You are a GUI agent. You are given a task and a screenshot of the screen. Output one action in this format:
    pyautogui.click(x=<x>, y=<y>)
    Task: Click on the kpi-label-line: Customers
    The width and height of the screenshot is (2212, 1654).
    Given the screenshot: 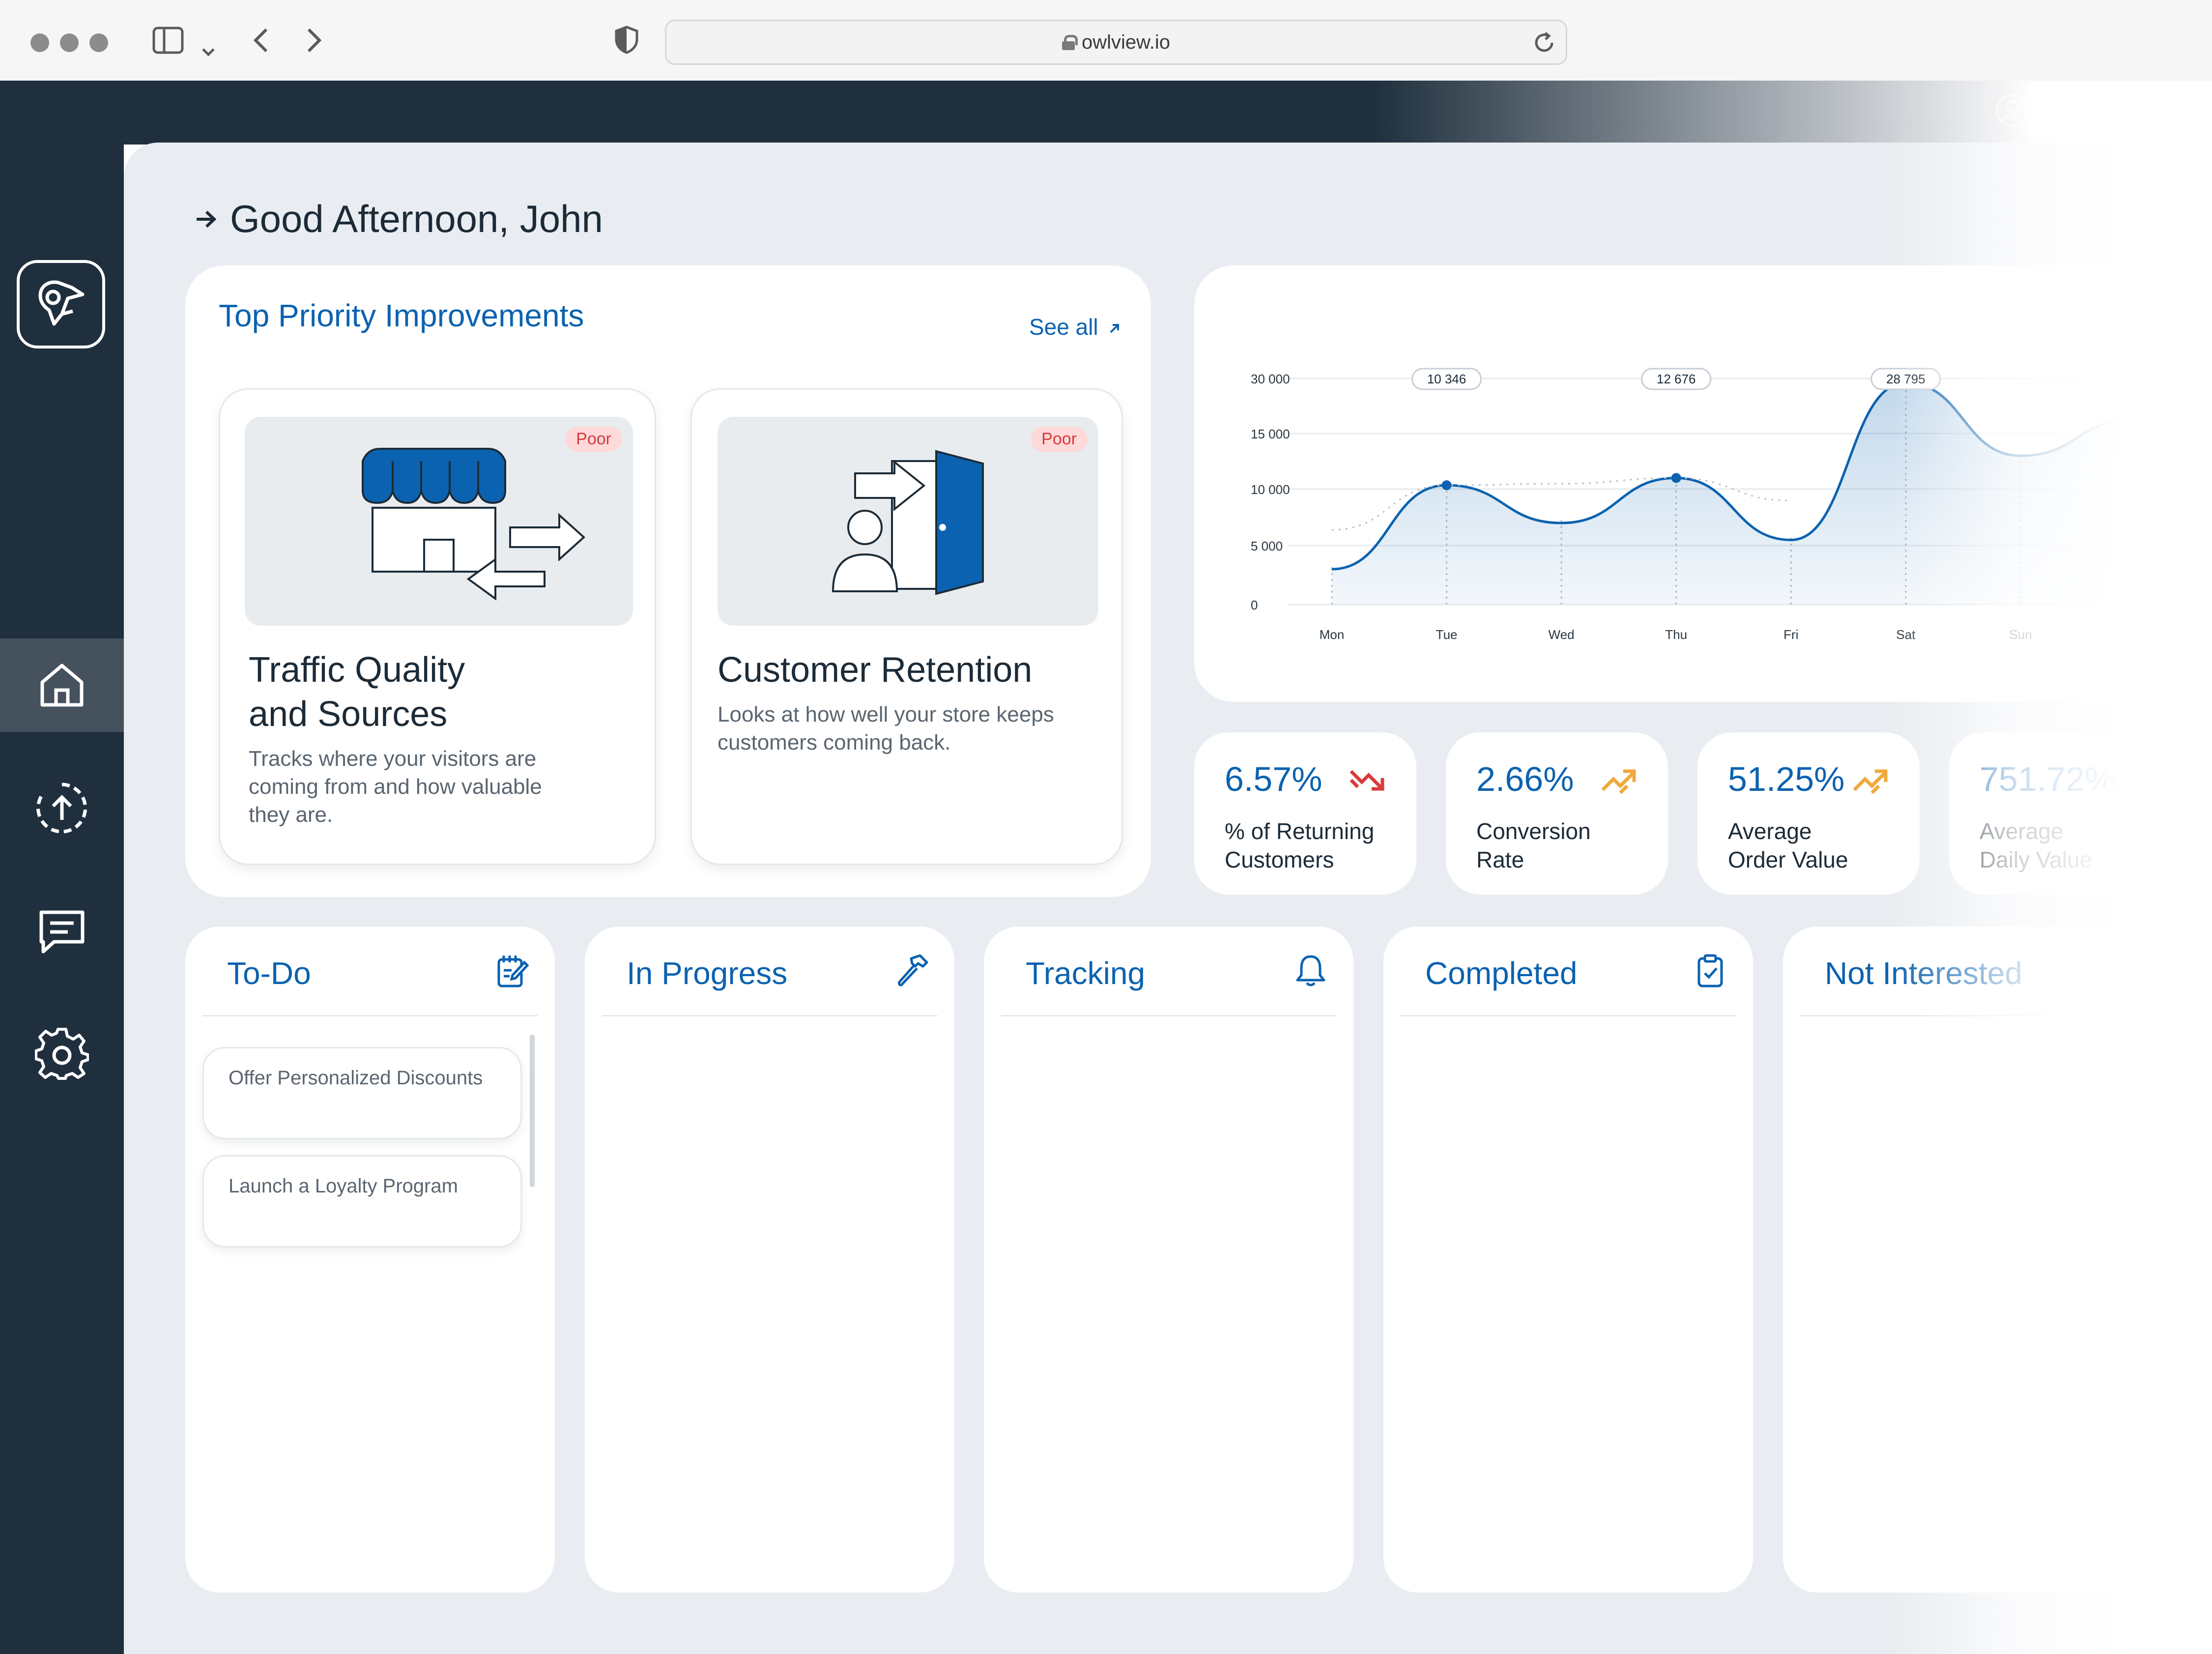 What is the action you would take?
    pyautogui.click(x=1279, y=859)
    